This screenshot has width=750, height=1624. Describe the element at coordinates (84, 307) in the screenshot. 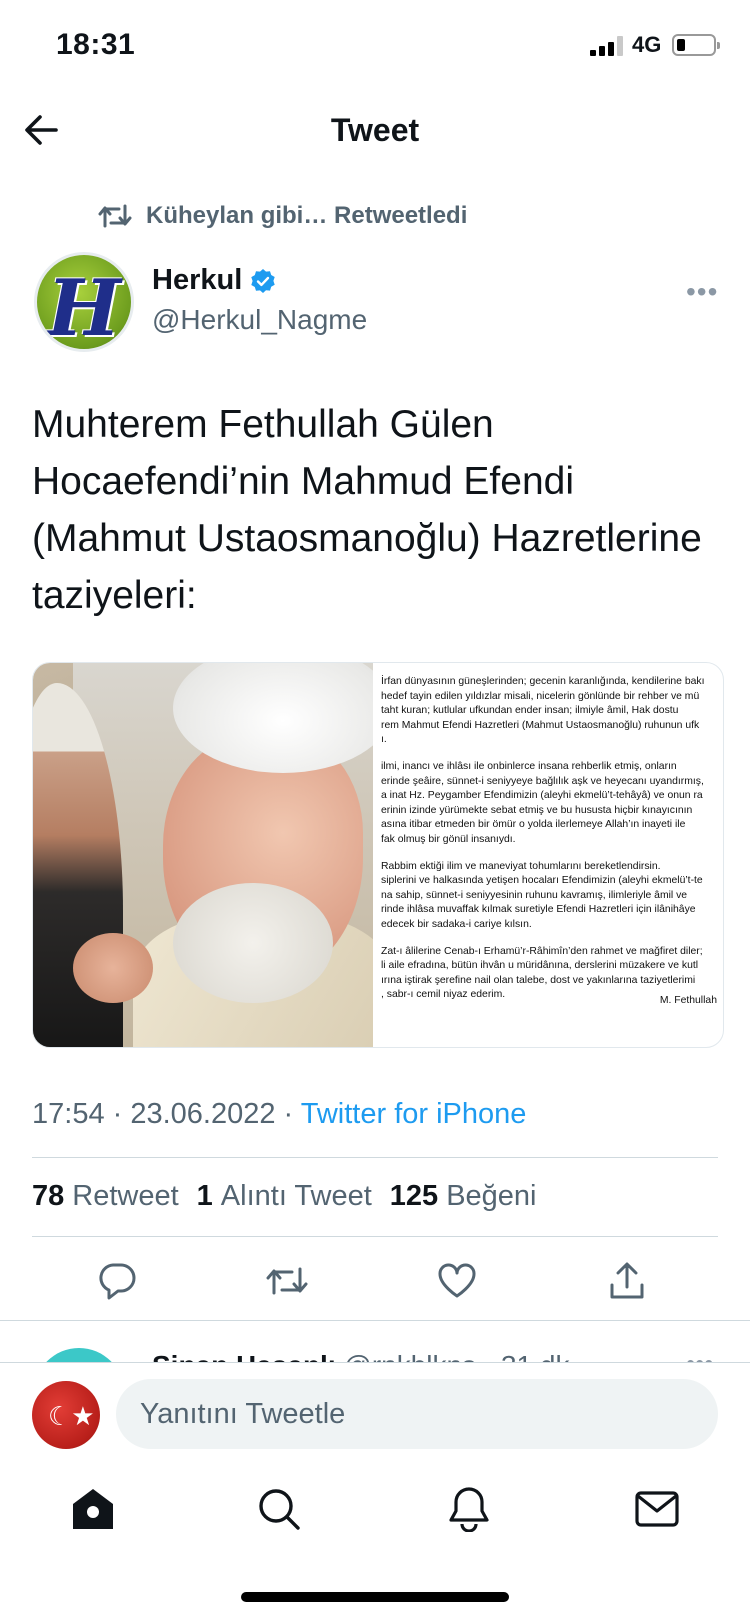

I see `avatar-letter: H` at that location.